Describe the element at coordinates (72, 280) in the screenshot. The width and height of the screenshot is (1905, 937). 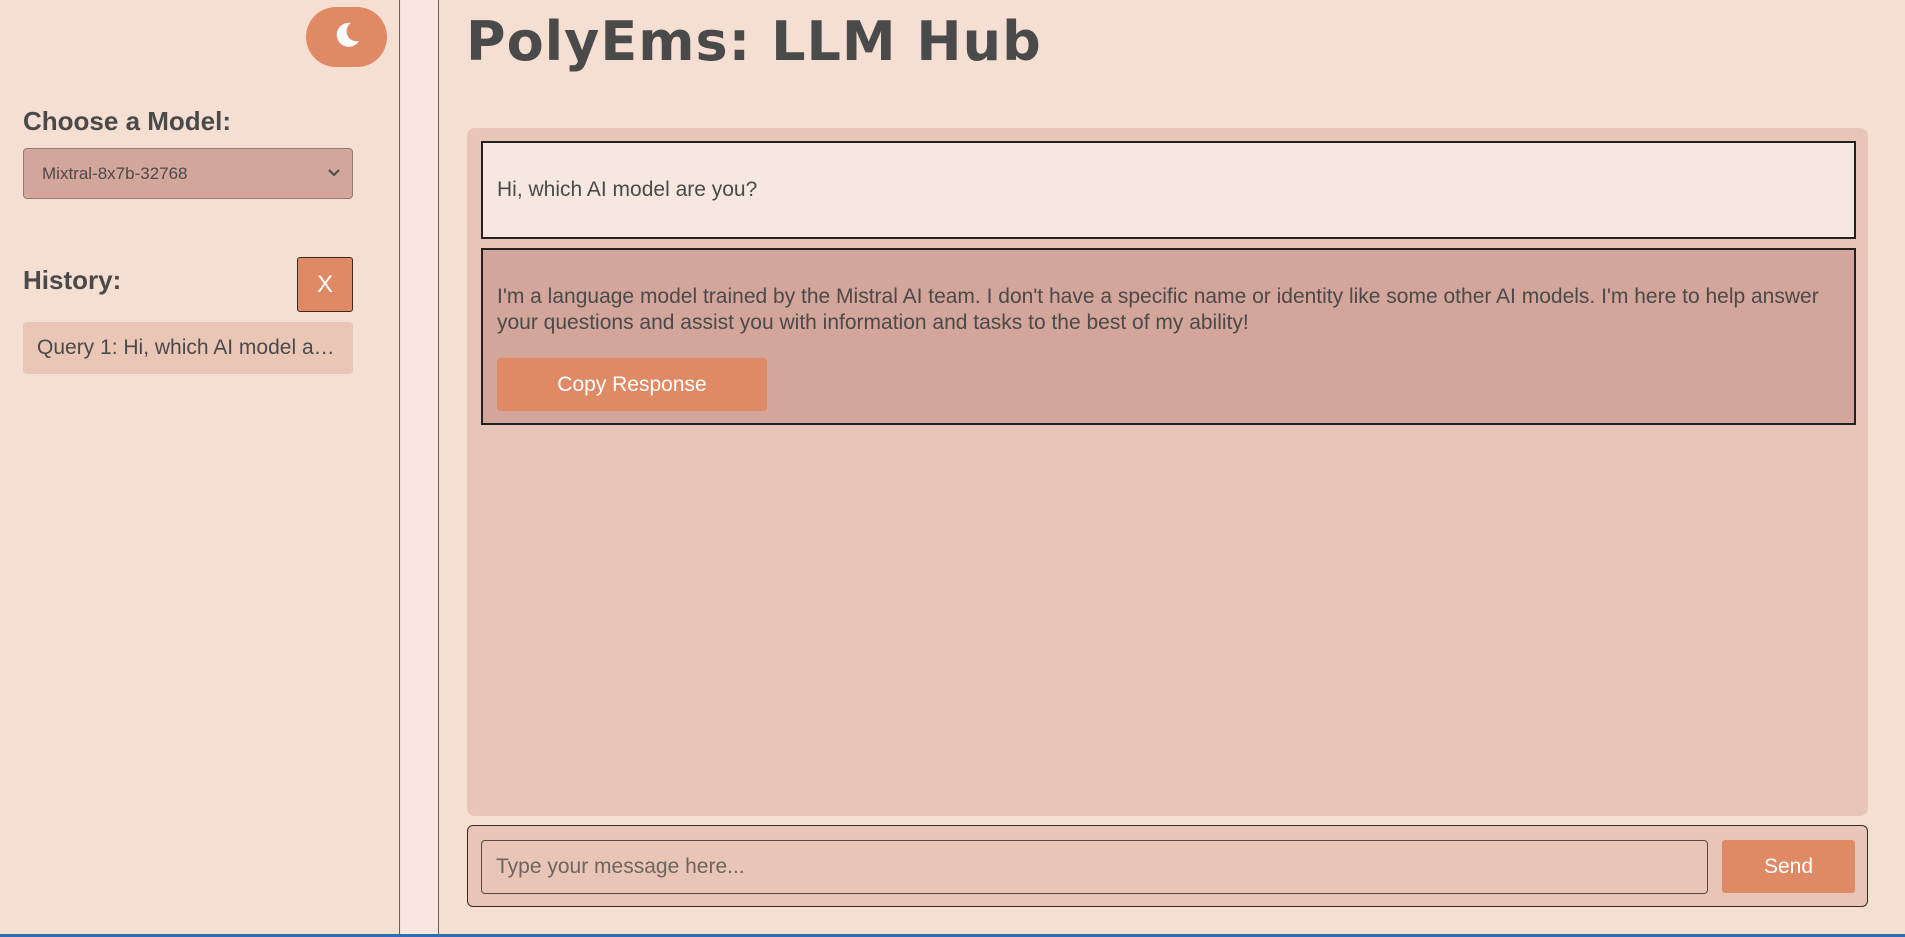
I see `history-heading: History:` at that location.